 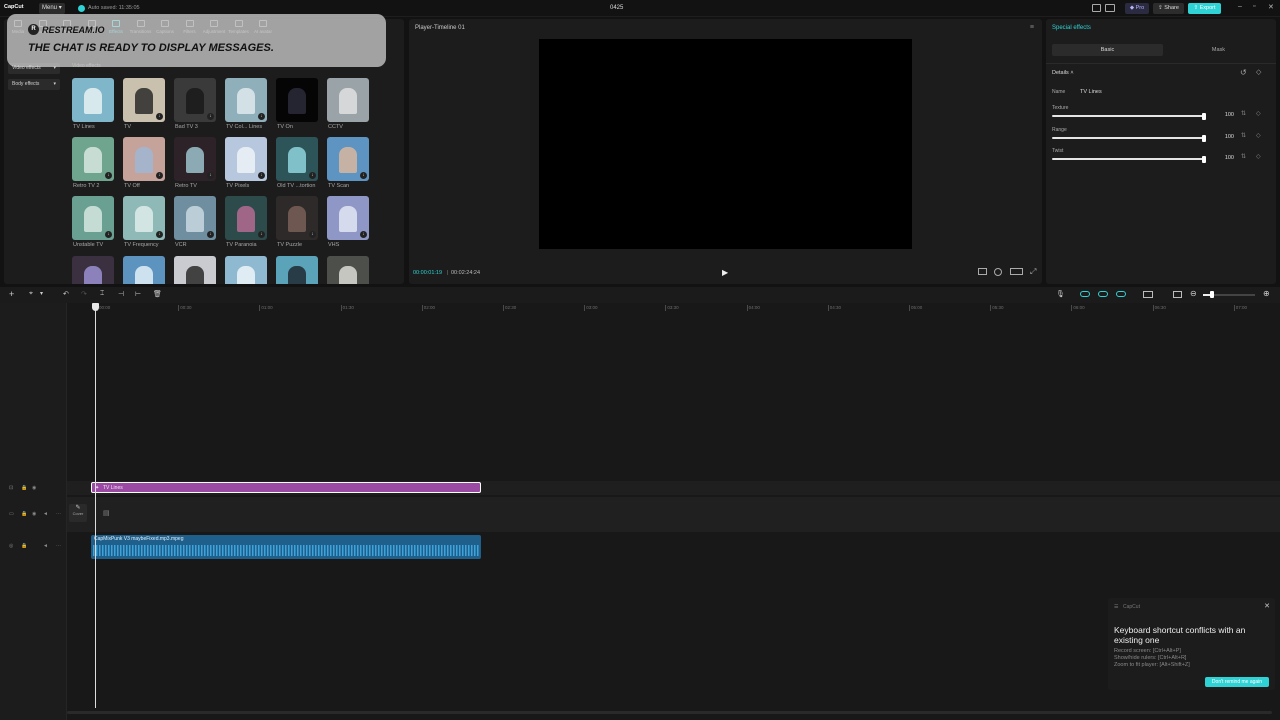 What do you see at coordinates (982, 271) in the screenshot?
I see `zoom-icon` at bounding box center [982, 271].